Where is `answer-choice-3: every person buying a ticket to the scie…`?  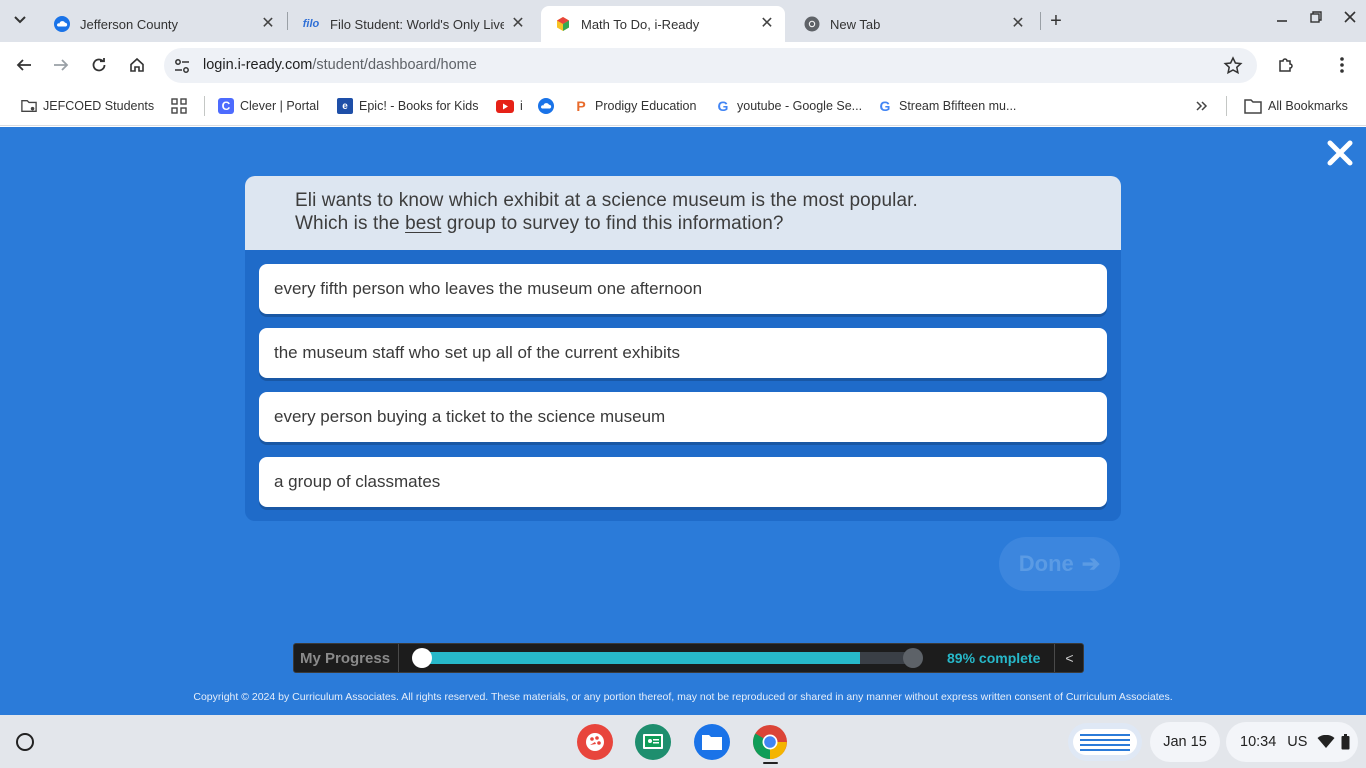 answer-choice-3: every person buying a ticket to the scie… is located at coordinates (683, 417).